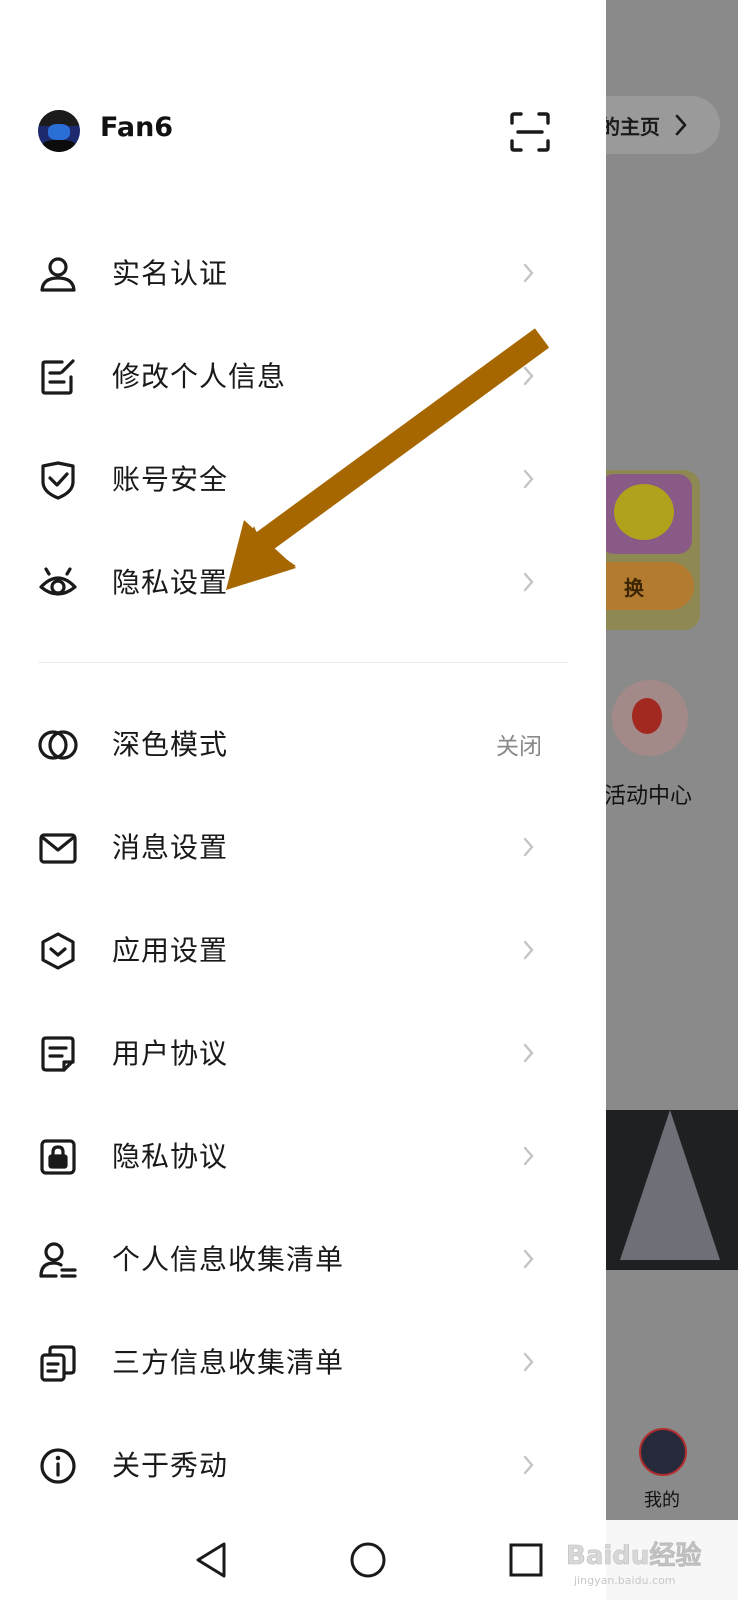 The image size is (738, 1600). Describe the element at coordinates (368, 1560) in the screenshot. I see `home-circle-icon` at that location.